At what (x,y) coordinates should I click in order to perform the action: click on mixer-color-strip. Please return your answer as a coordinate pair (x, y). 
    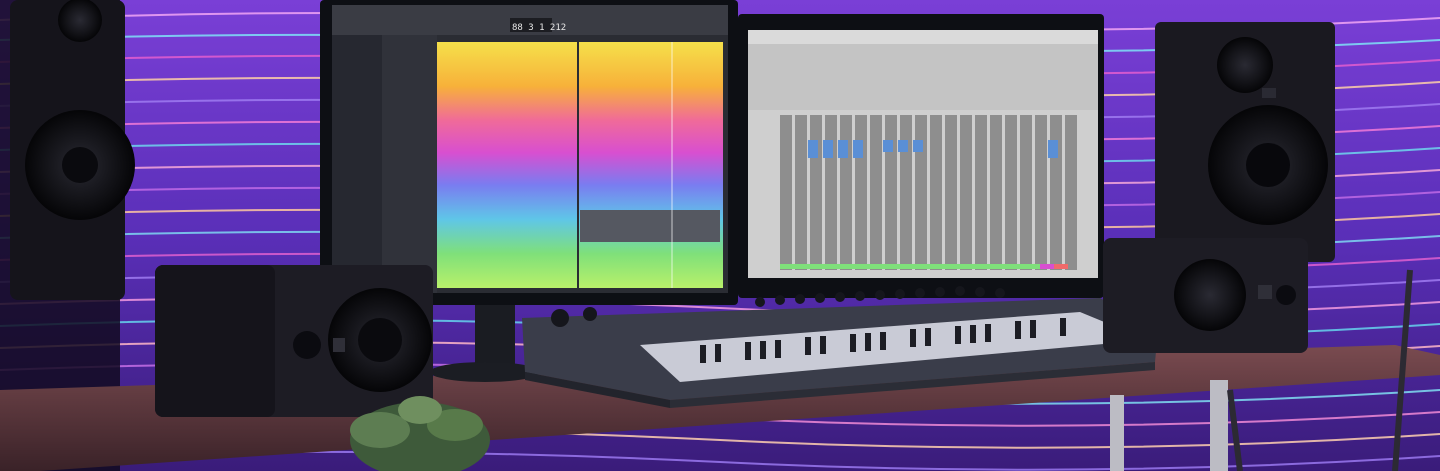
    Looking at the image, I should click on (924, 266).